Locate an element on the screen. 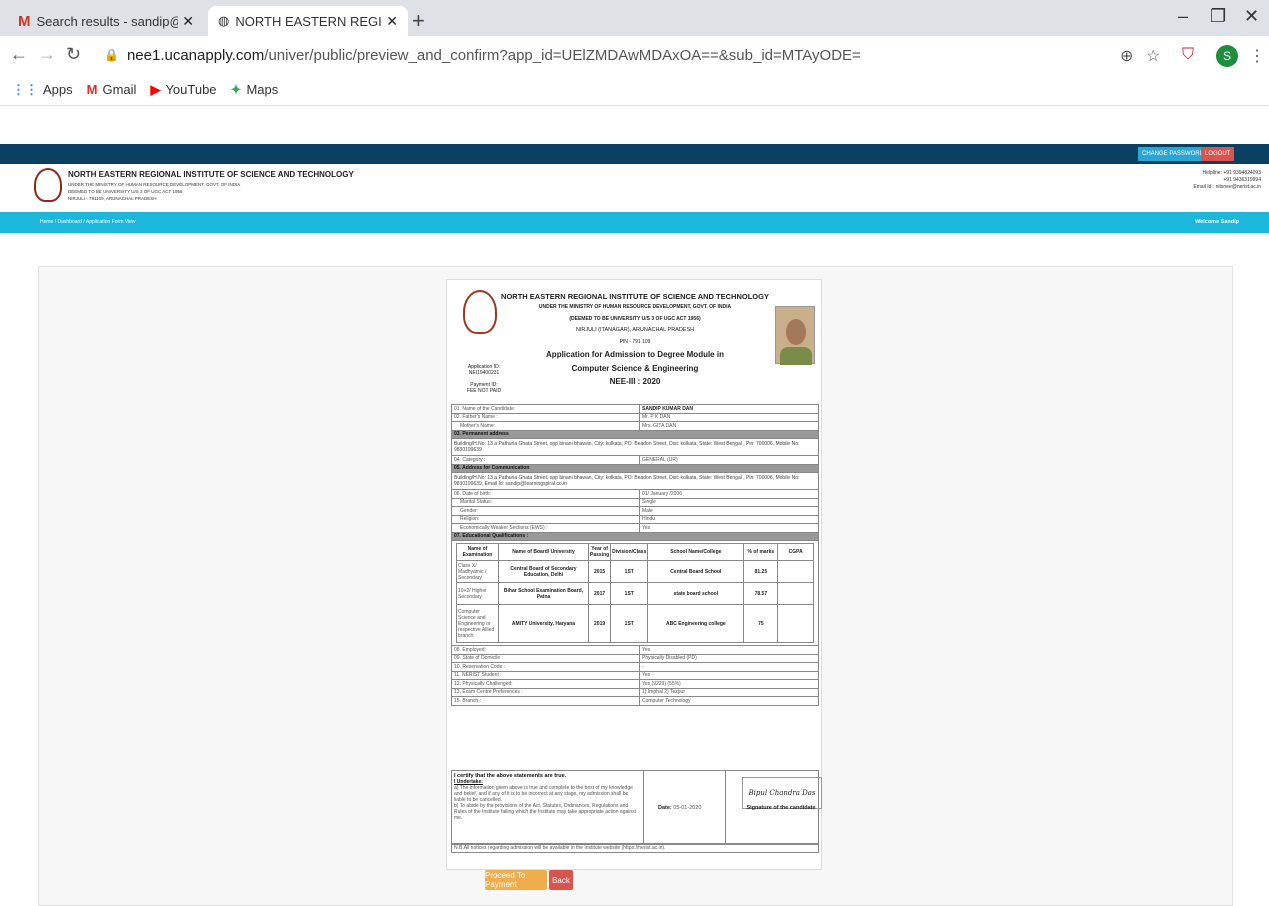 The height and width of the screenshot is (906, 1269). profile-avatar: S is located at coordinates (1227, 56).